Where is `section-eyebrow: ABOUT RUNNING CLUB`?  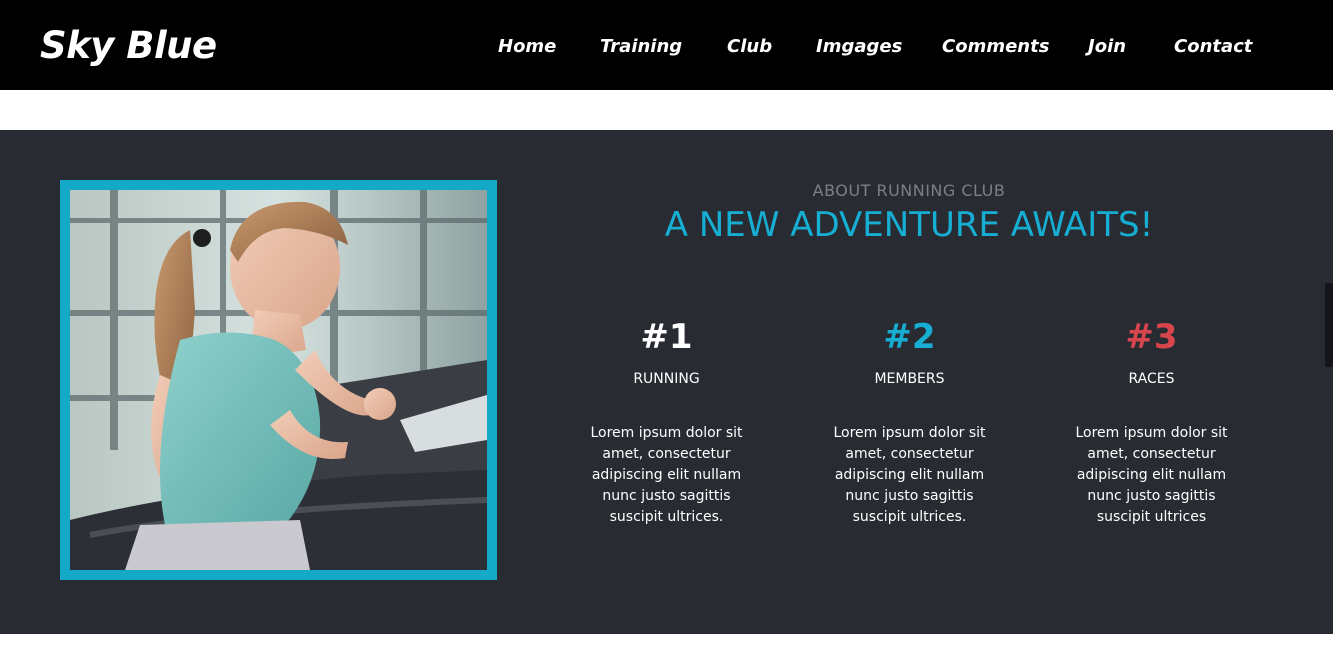
section-eyebrow: ABOUT RUNNING CLUB is located at coordinates (909, 190).